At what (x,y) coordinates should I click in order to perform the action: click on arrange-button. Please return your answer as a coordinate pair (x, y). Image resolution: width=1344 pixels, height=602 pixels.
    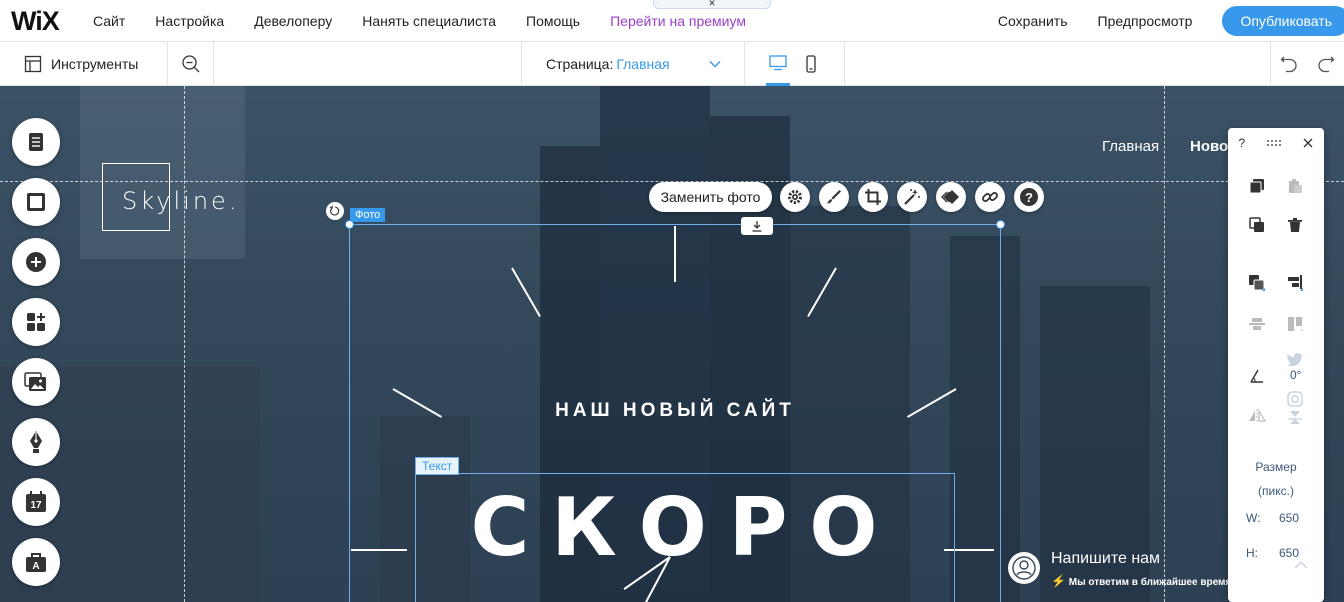
    Looking at the image, I should click on (1257, 283).